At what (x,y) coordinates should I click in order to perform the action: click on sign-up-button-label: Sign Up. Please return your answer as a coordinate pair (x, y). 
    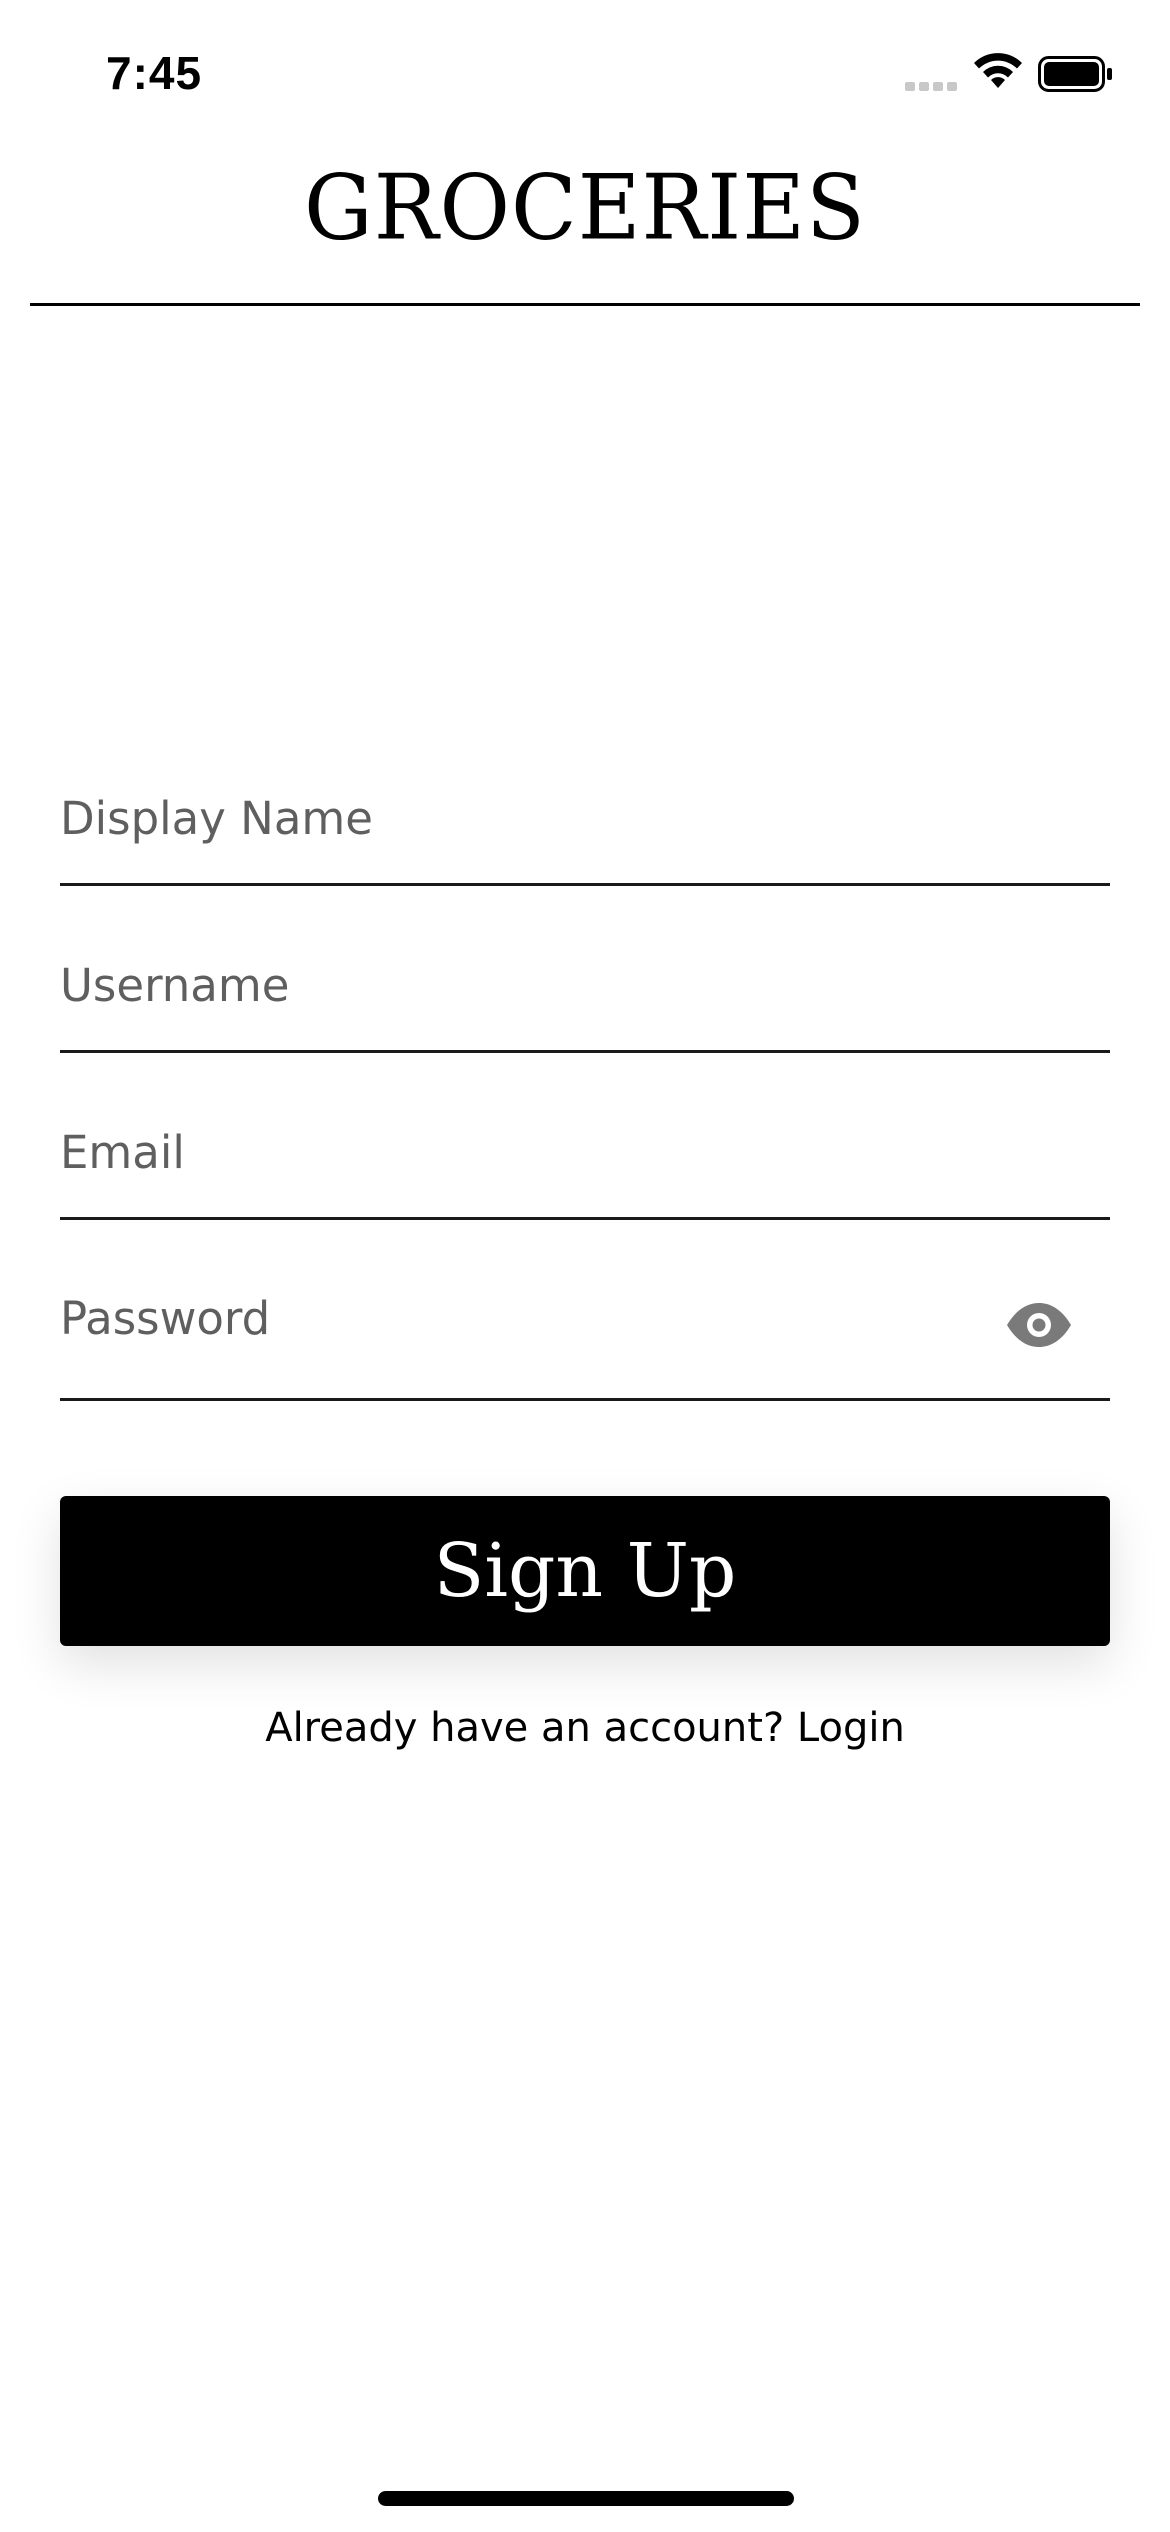
    Looking at the image, I should click on (585, 1571).